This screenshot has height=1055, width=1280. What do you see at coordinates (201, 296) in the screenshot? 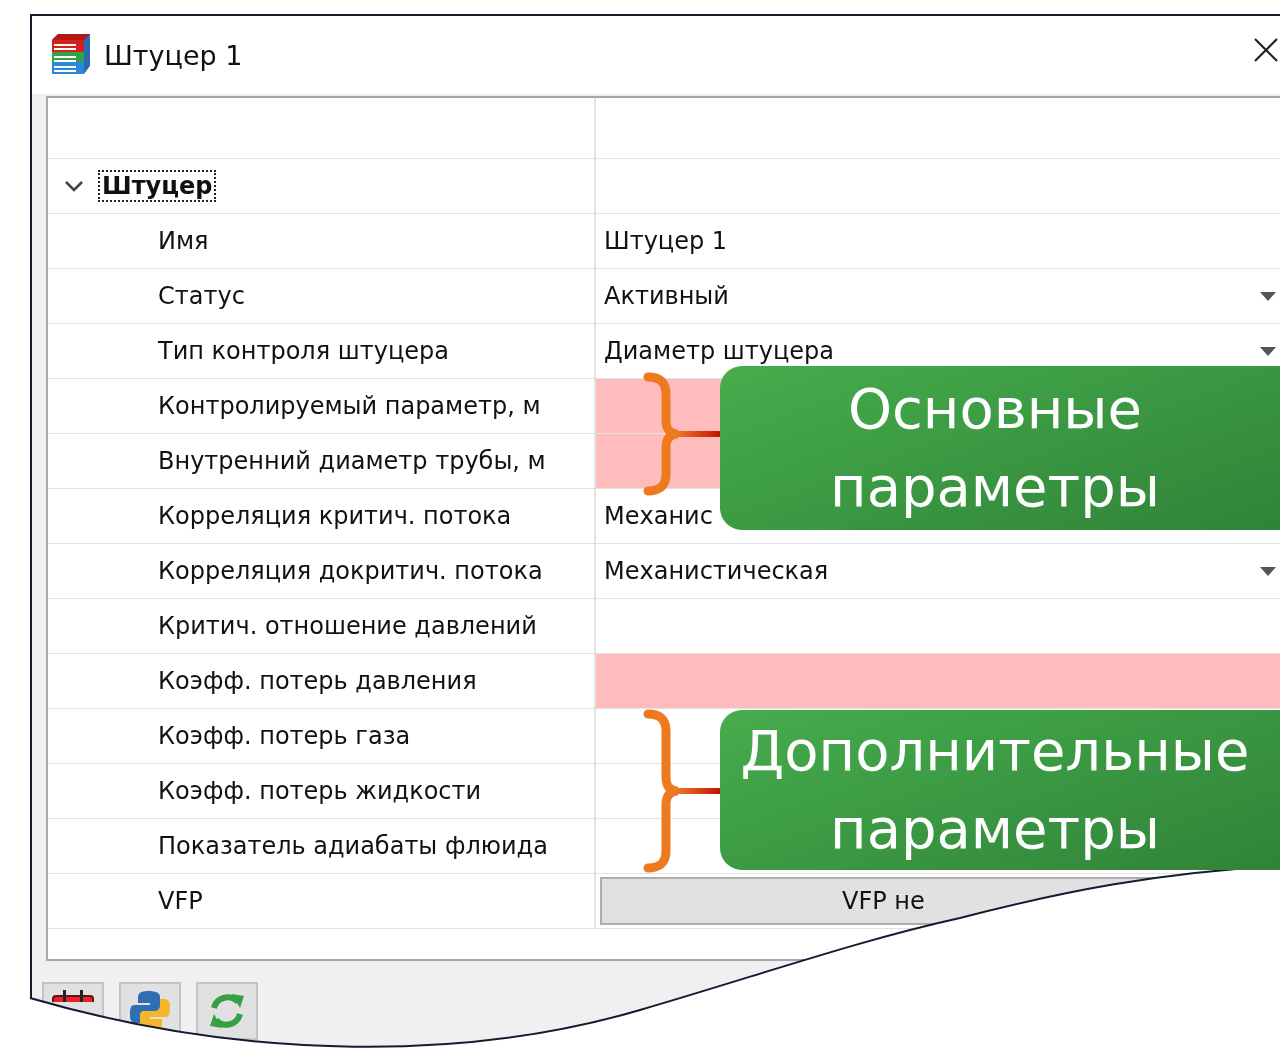
I see `property-label: Статус` at bounding box center [201, 296].